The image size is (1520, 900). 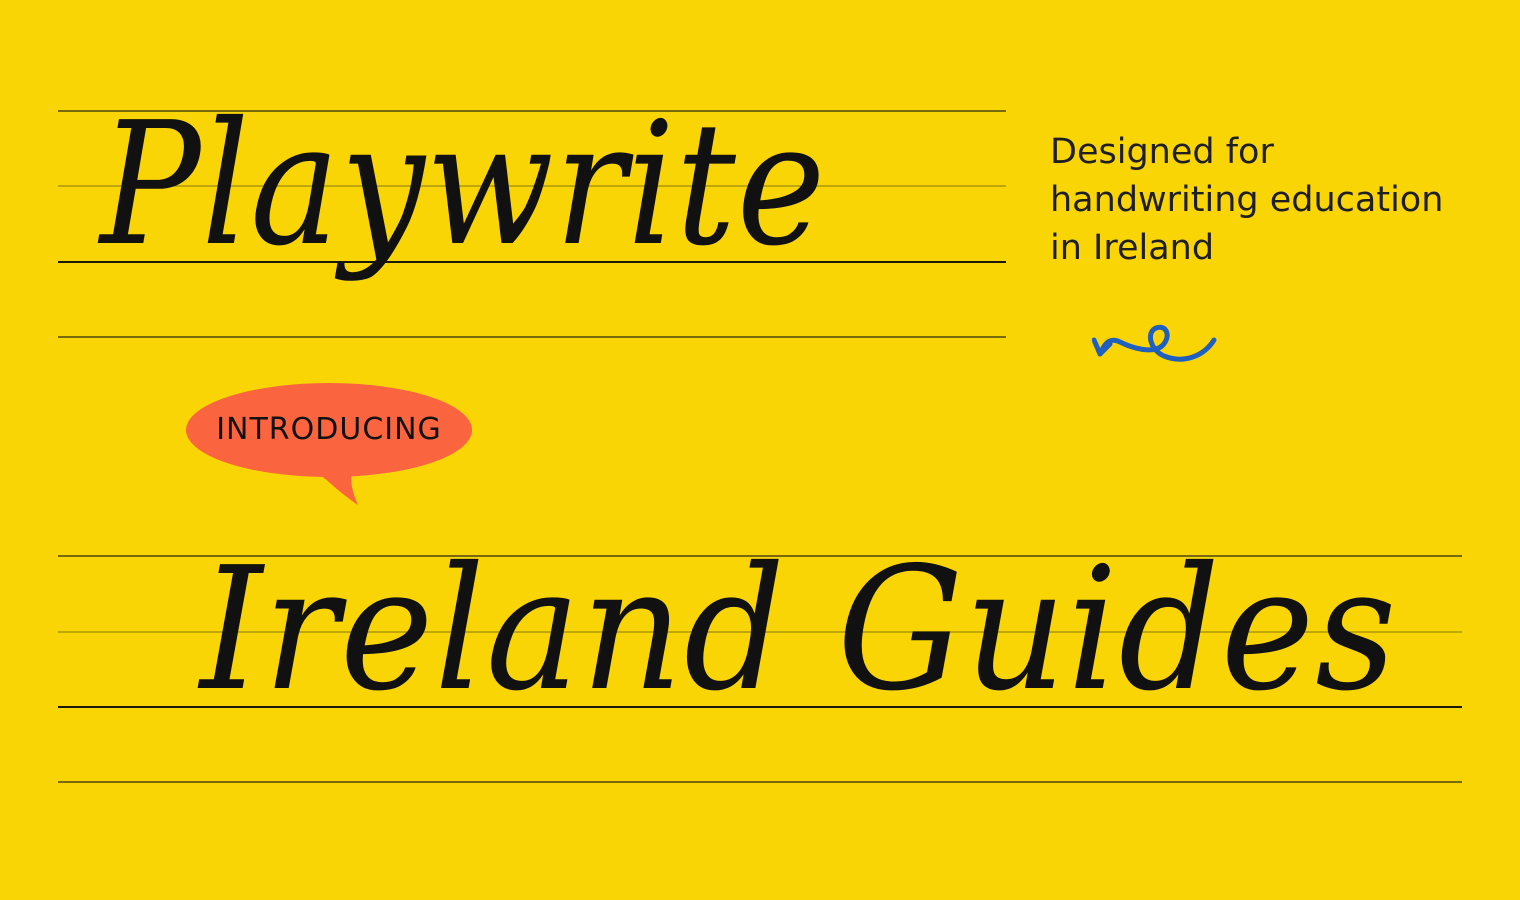 What do you see at coordinates (1132, 248) in the screenshot?
I see `description-line: in Ireland` at bounding box center [1132, 248].